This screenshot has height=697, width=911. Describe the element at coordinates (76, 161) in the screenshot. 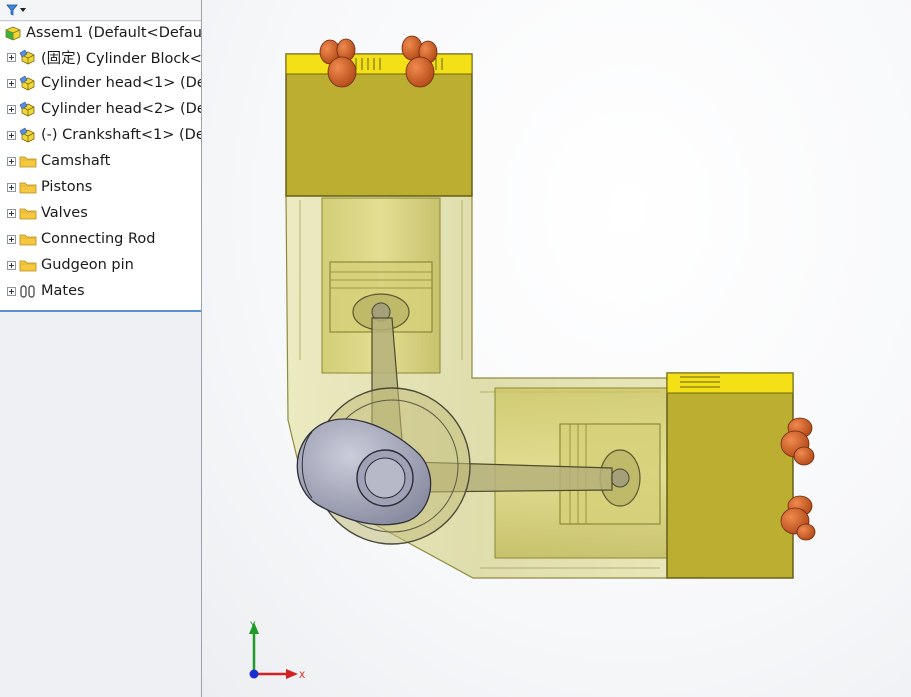

I see `tree-item-label: Camshaft` at that location.